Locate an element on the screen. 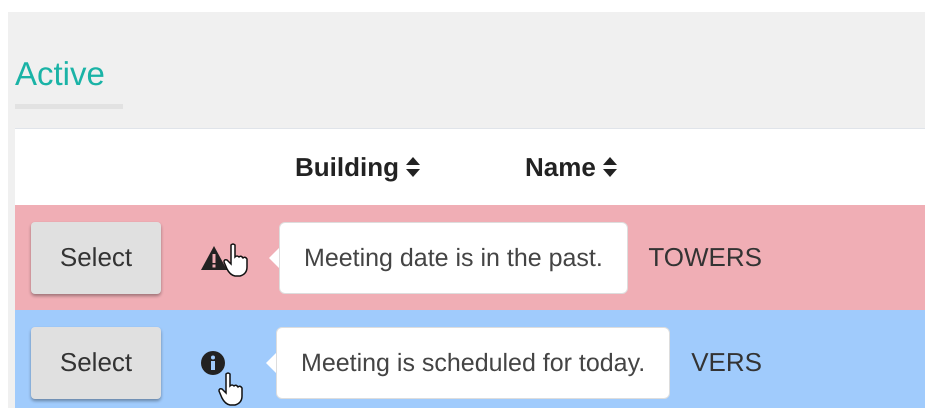 The width and height of the screenshot is (925, 408). tooltip: Meeting is scheduled for today. is located at coordinates (468, 363).